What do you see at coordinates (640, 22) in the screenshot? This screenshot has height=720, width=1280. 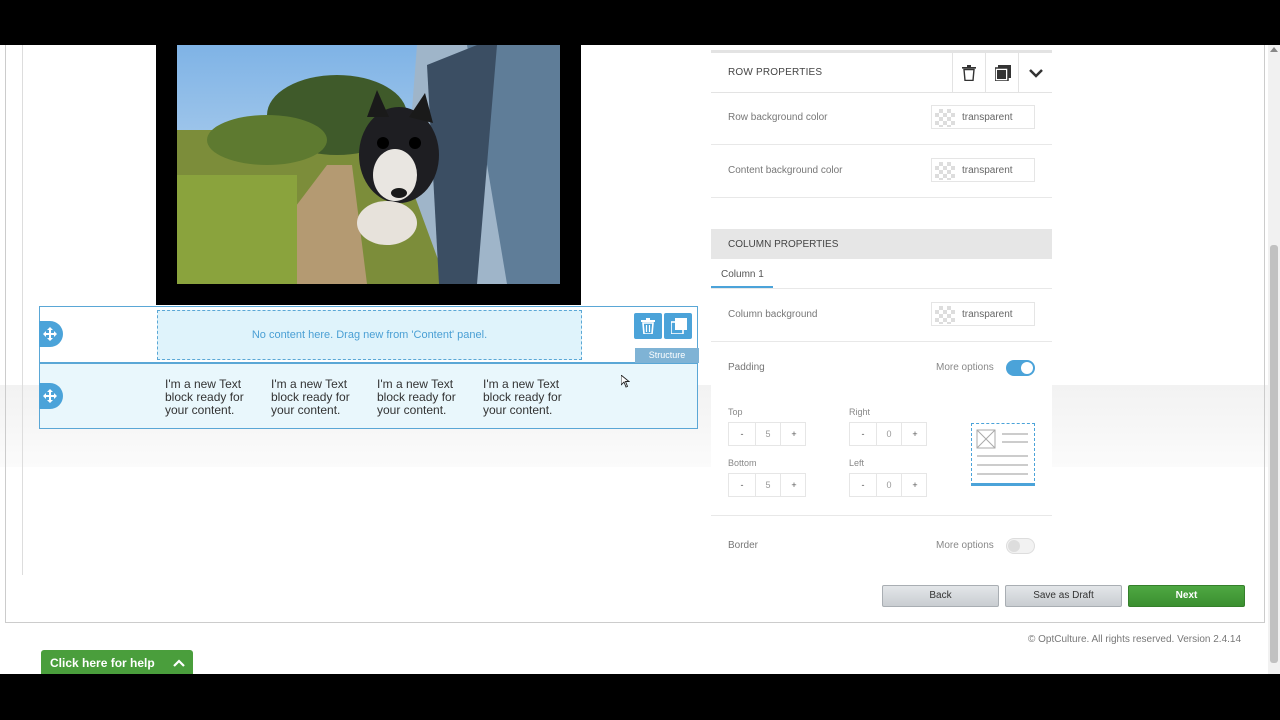 I see `top-letterbox` at bounding box center [640, 22].